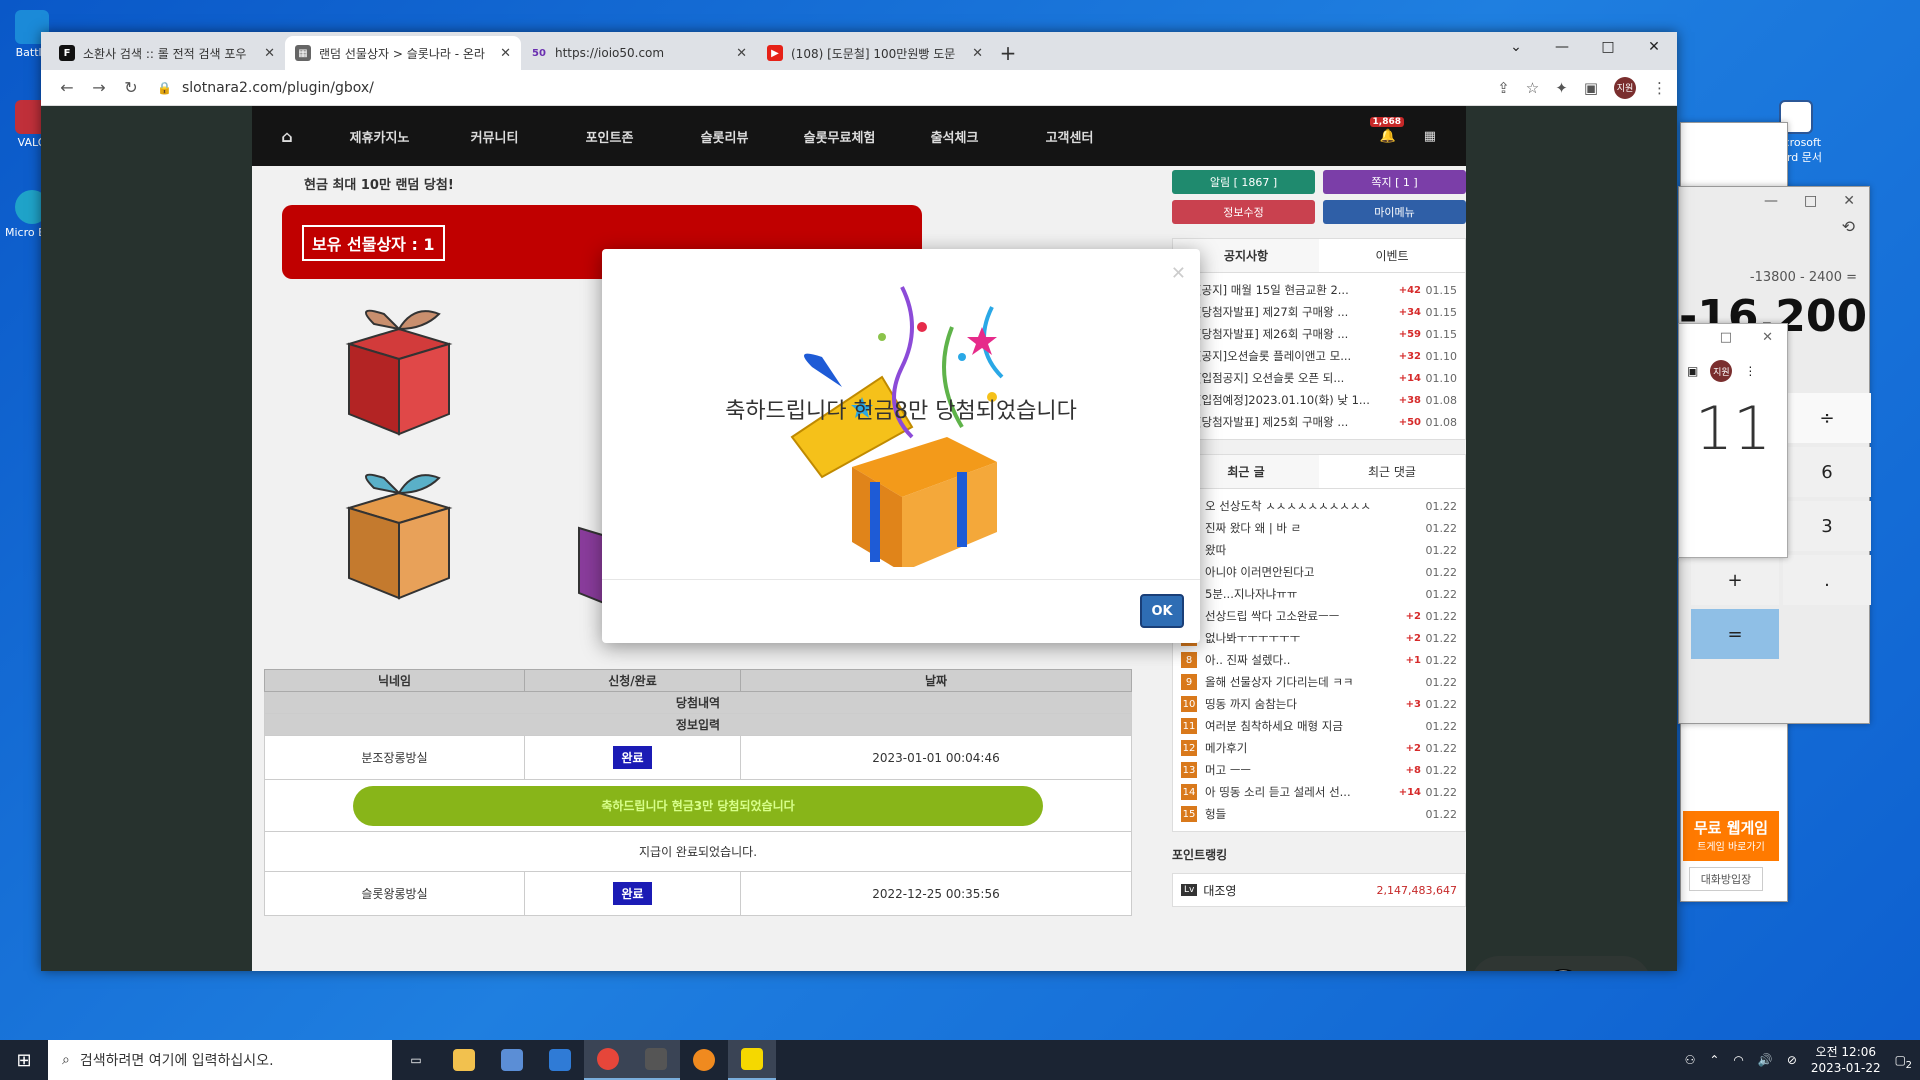 The height and width of the screenshot is (1080, 1920). Describe the element at coordinates (724, 136) in the screenshot. I see `nav-item: 슬롯리뷰` at that location.